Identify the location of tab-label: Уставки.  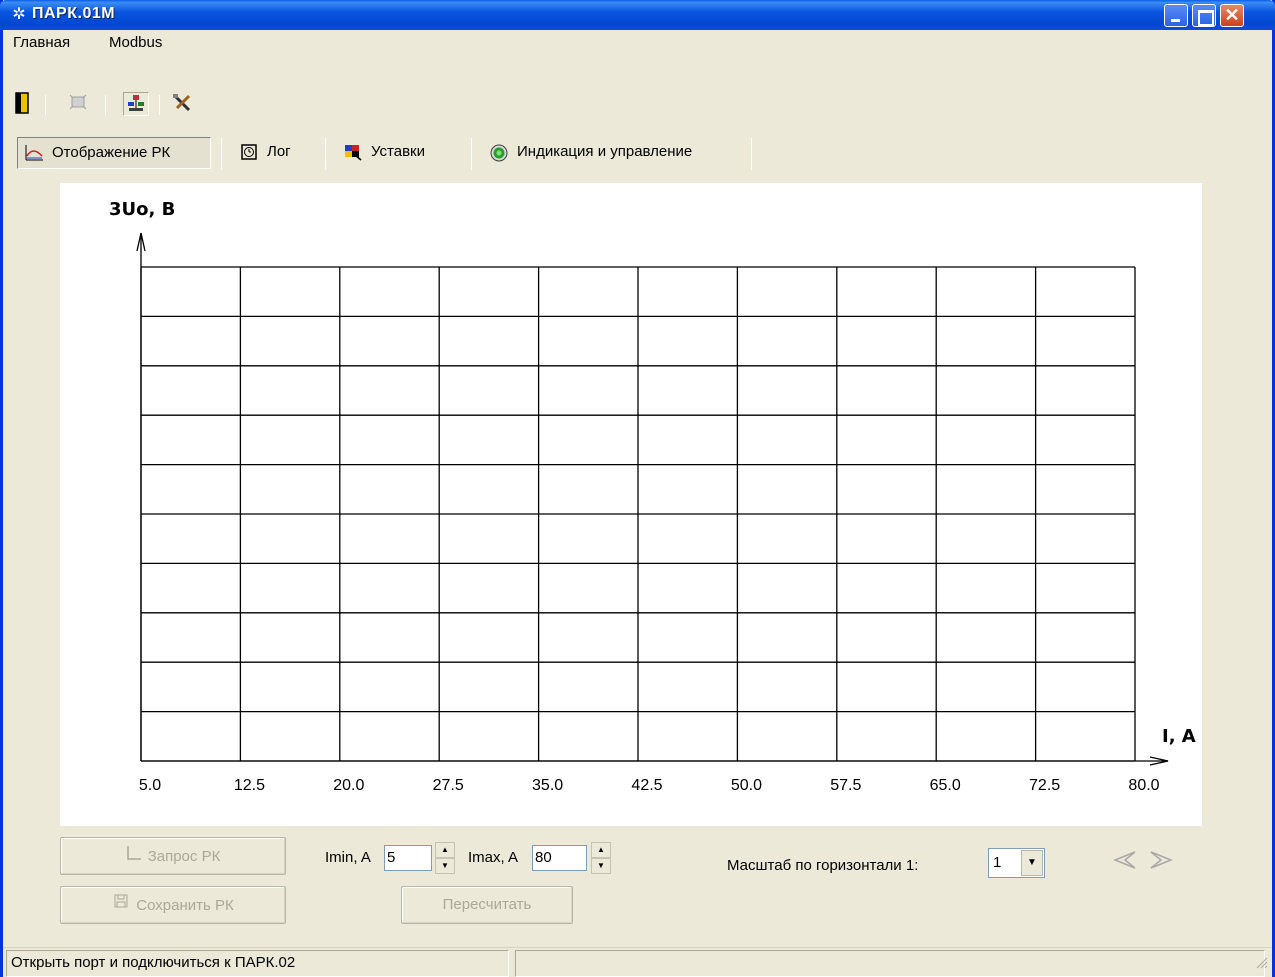
(398, 151).